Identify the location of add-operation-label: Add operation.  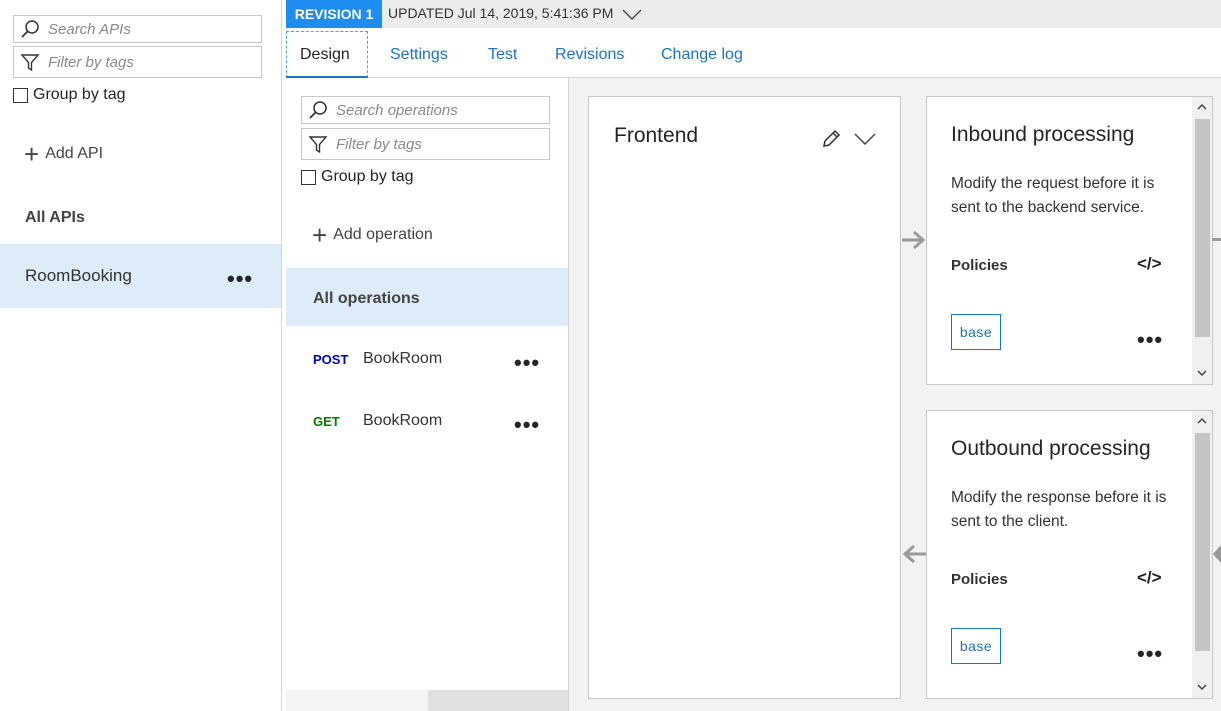
(383, 234).